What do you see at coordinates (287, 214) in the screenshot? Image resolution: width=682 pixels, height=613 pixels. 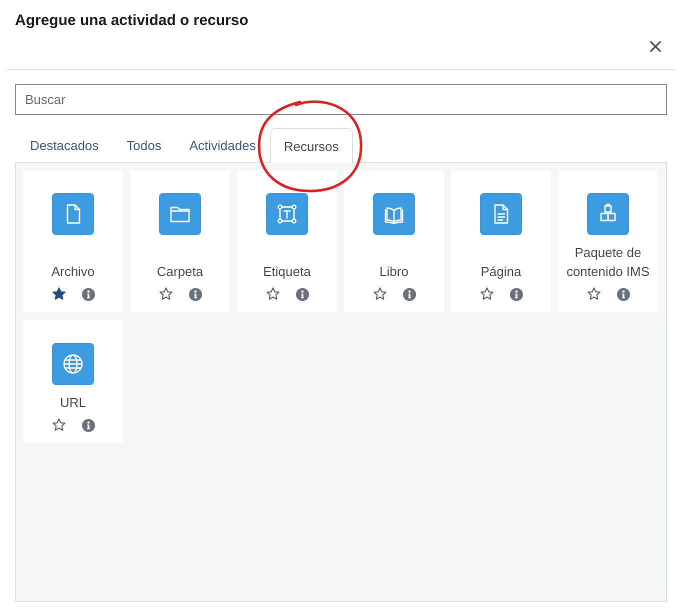 I see `text-frame-icon` at bounding box center [287, 214].